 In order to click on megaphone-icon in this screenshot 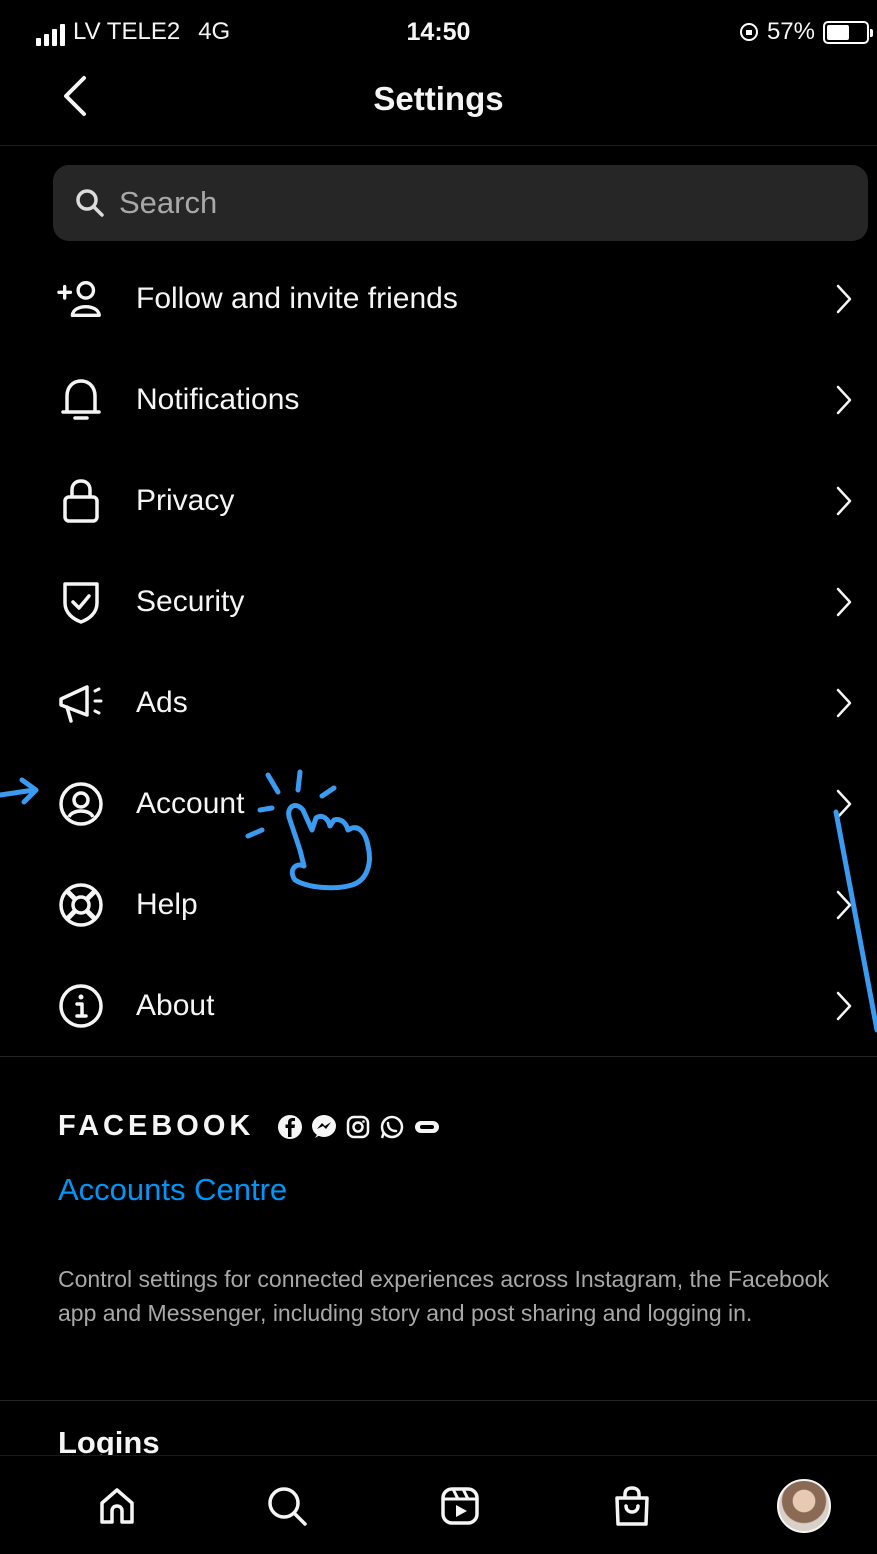, I will do `click(81, 703)`.